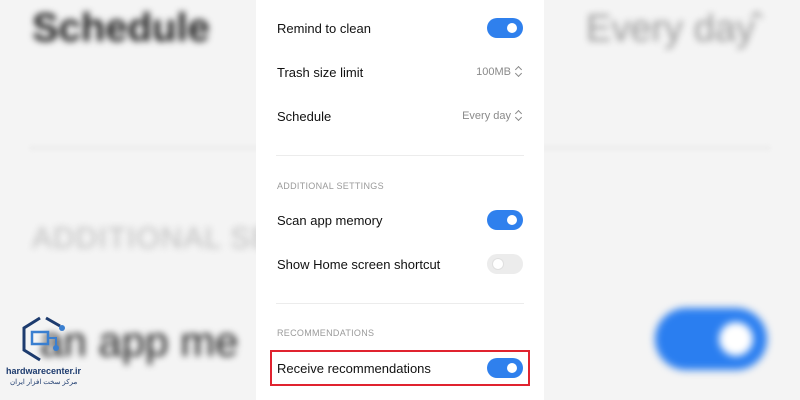 The image size is (800, 400). What do you see at coordinates (400, 72) in the screenshot?
I see `trash-size-limit-row: Trash size limit 100MB` at bounding box center [400, 72].